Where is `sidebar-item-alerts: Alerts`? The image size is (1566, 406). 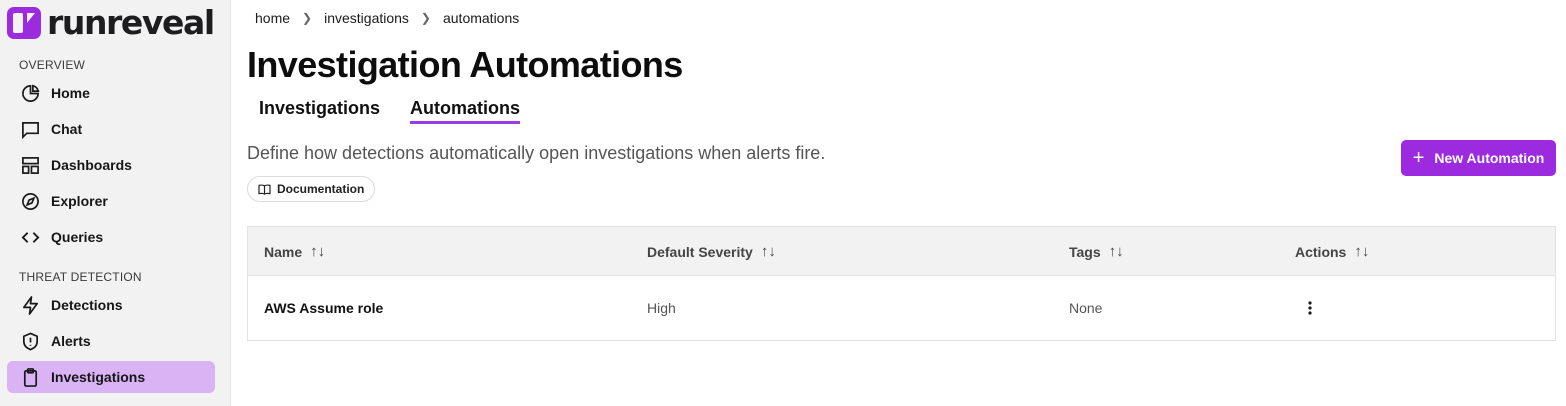 sidebar-item-alerts: Alerts is located at coordinates (111, 341).